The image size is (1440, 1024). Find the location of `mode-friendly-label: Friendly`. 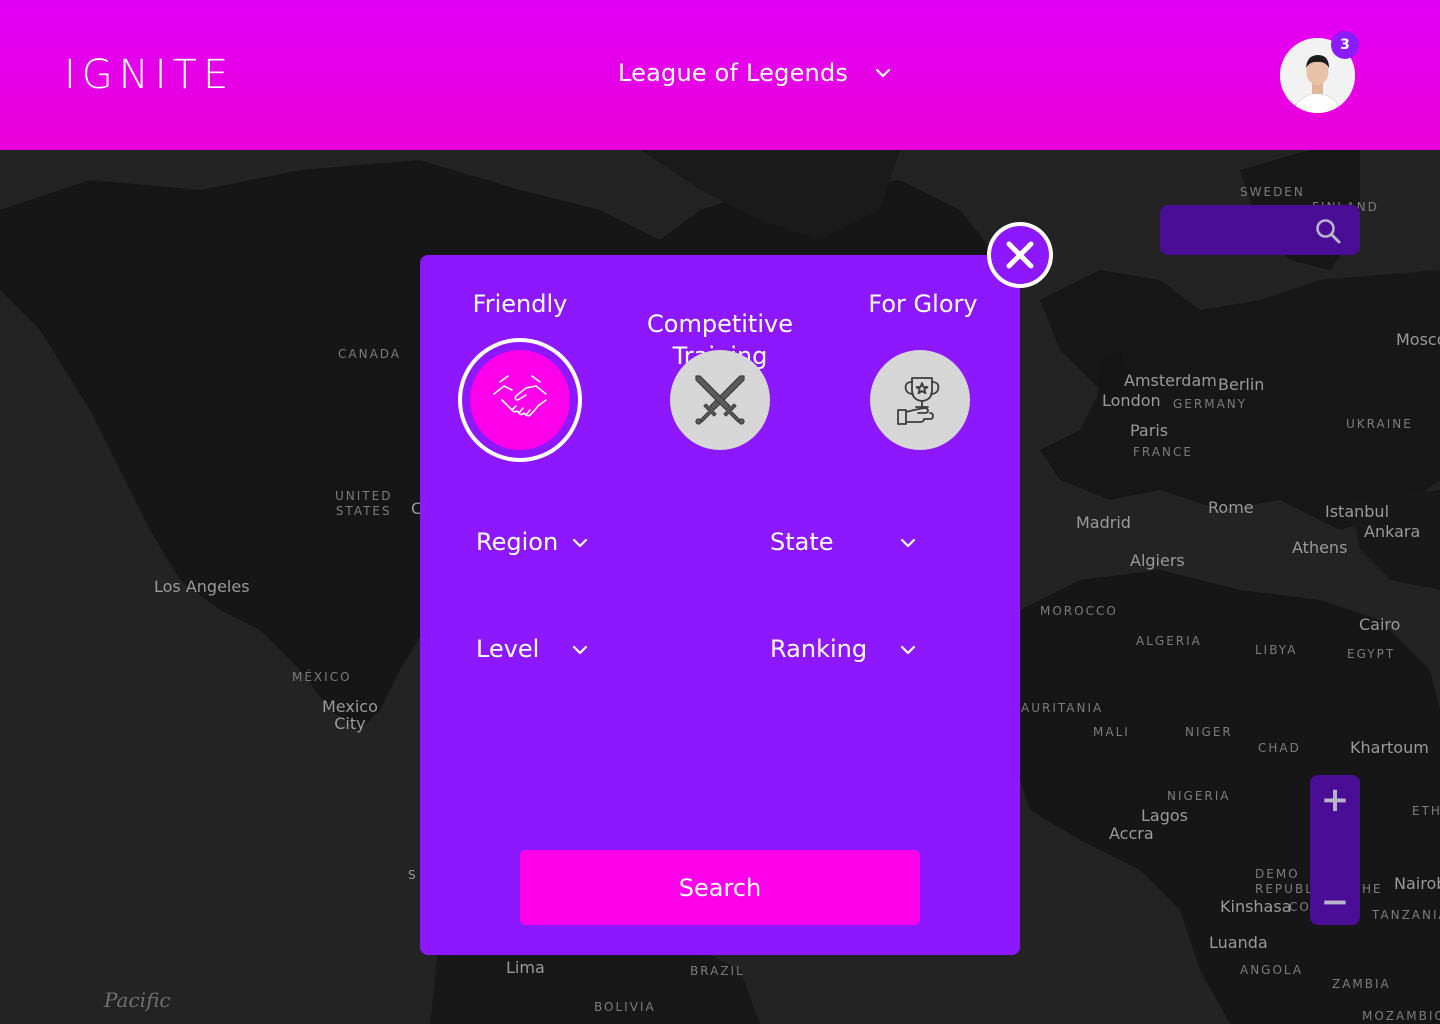

mode-friendly-label: Friendly is located at coordinates (520, 304).